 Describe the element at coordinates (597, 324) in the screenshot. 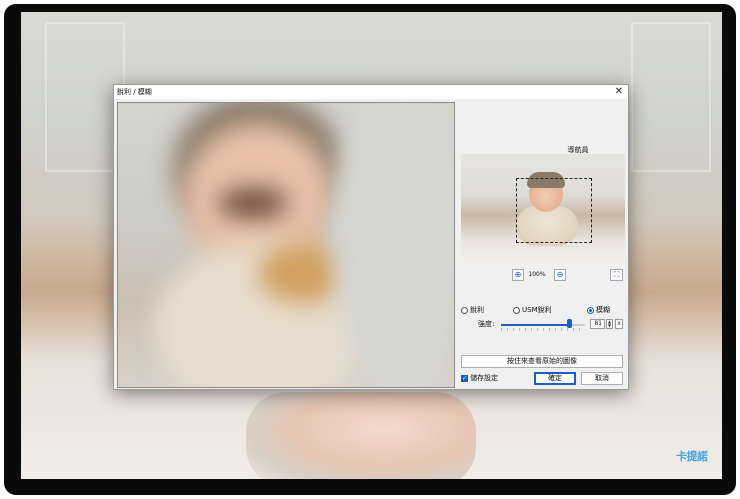

I see `strength-value-input: 81` at that location.